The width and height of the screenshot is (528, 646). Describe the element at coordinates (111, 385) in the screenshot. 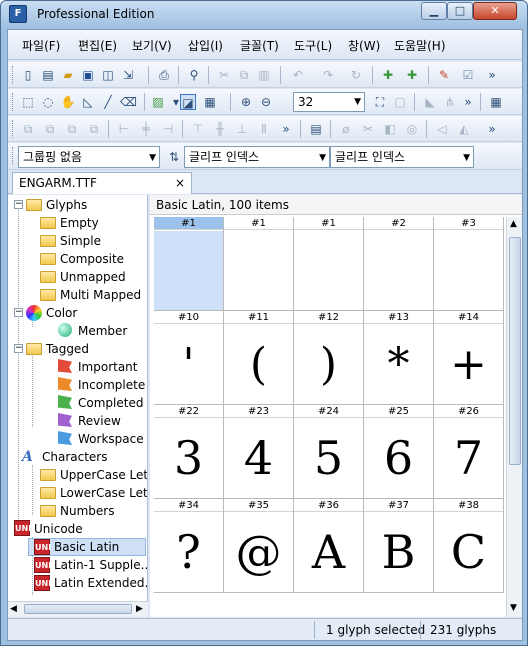

I see `tree-node-incomplete: Incomplete` at that location.